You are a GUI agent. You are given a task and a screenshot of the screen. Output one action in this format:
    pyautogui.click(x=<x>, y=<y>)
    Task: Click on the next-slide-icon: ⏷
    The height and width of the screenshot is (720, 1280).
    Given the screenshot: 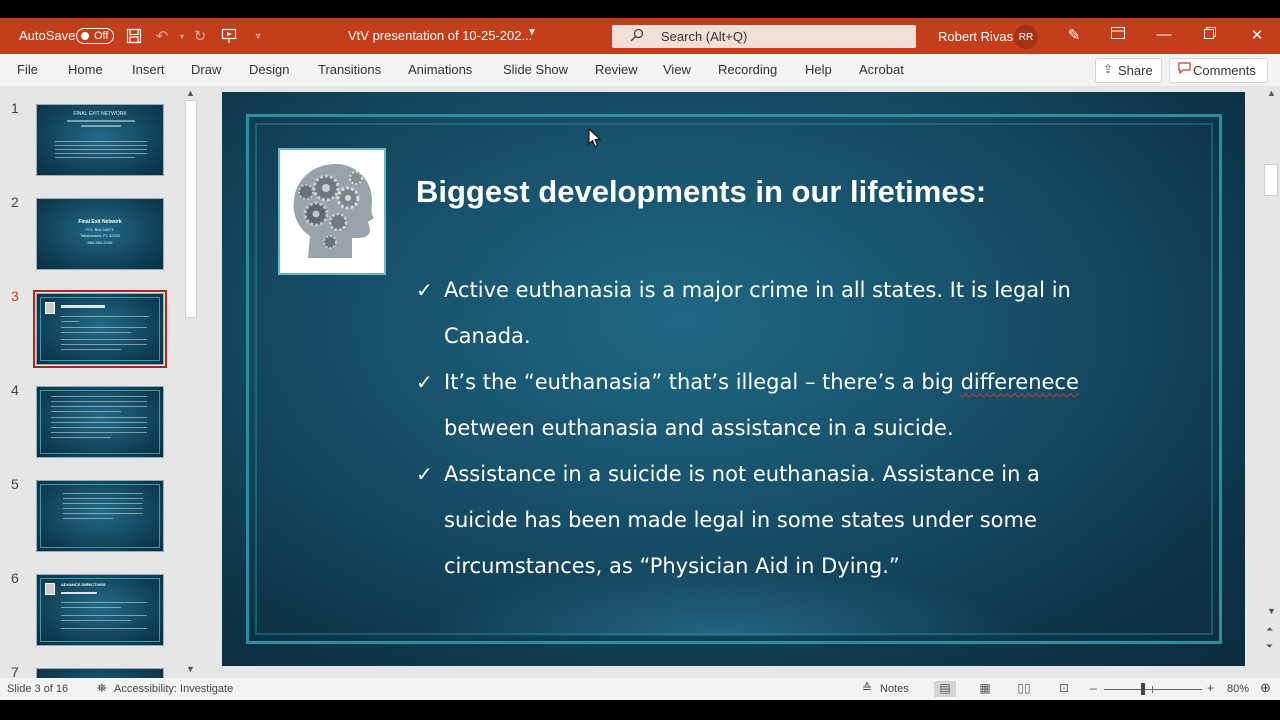 What is the action you would take?
    pyautogui.click(x=1269, y=646)
    